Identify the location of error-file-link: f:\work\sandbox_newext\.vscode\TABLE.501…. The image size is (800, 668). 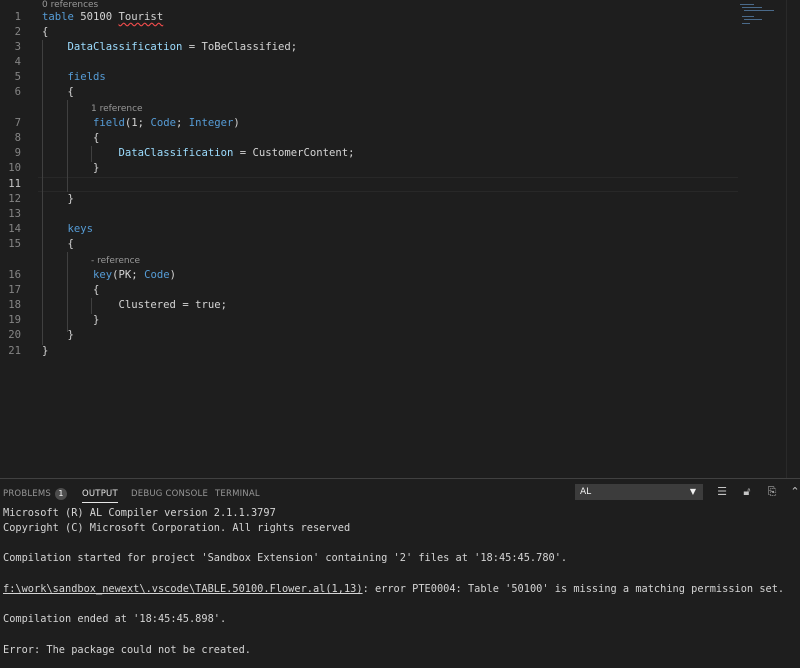
(183, 589).